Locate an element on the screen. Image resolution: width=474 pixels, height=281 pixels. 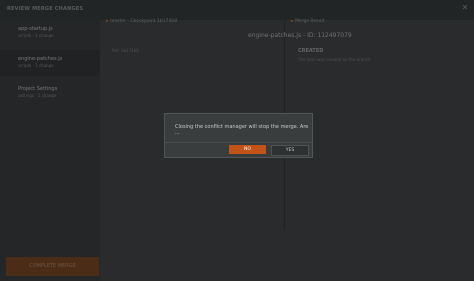
no-button: NO is located at coordinates (247, 149).